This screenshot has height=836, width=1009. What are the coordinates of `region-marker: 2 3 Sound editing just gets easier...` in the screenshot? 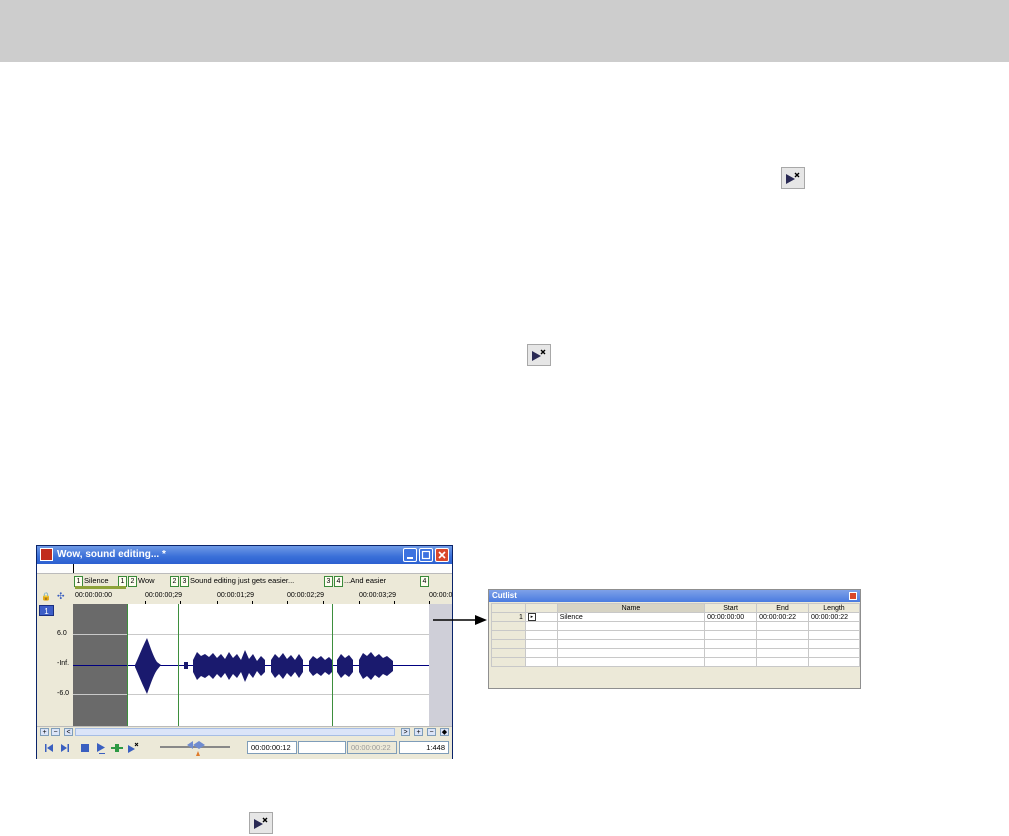 It's located at (232, 581).